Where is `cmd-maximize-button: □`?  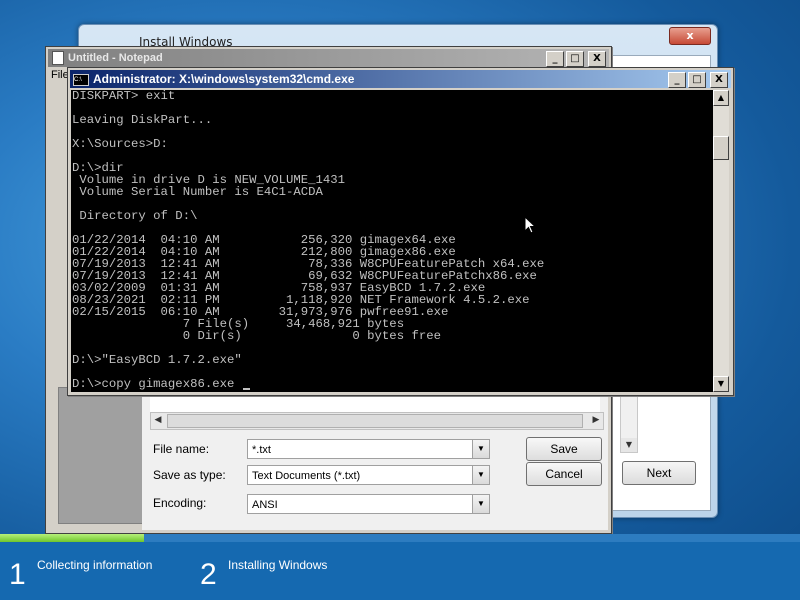
cmd-maximize-button: □ is located at coordinates (697, 80).